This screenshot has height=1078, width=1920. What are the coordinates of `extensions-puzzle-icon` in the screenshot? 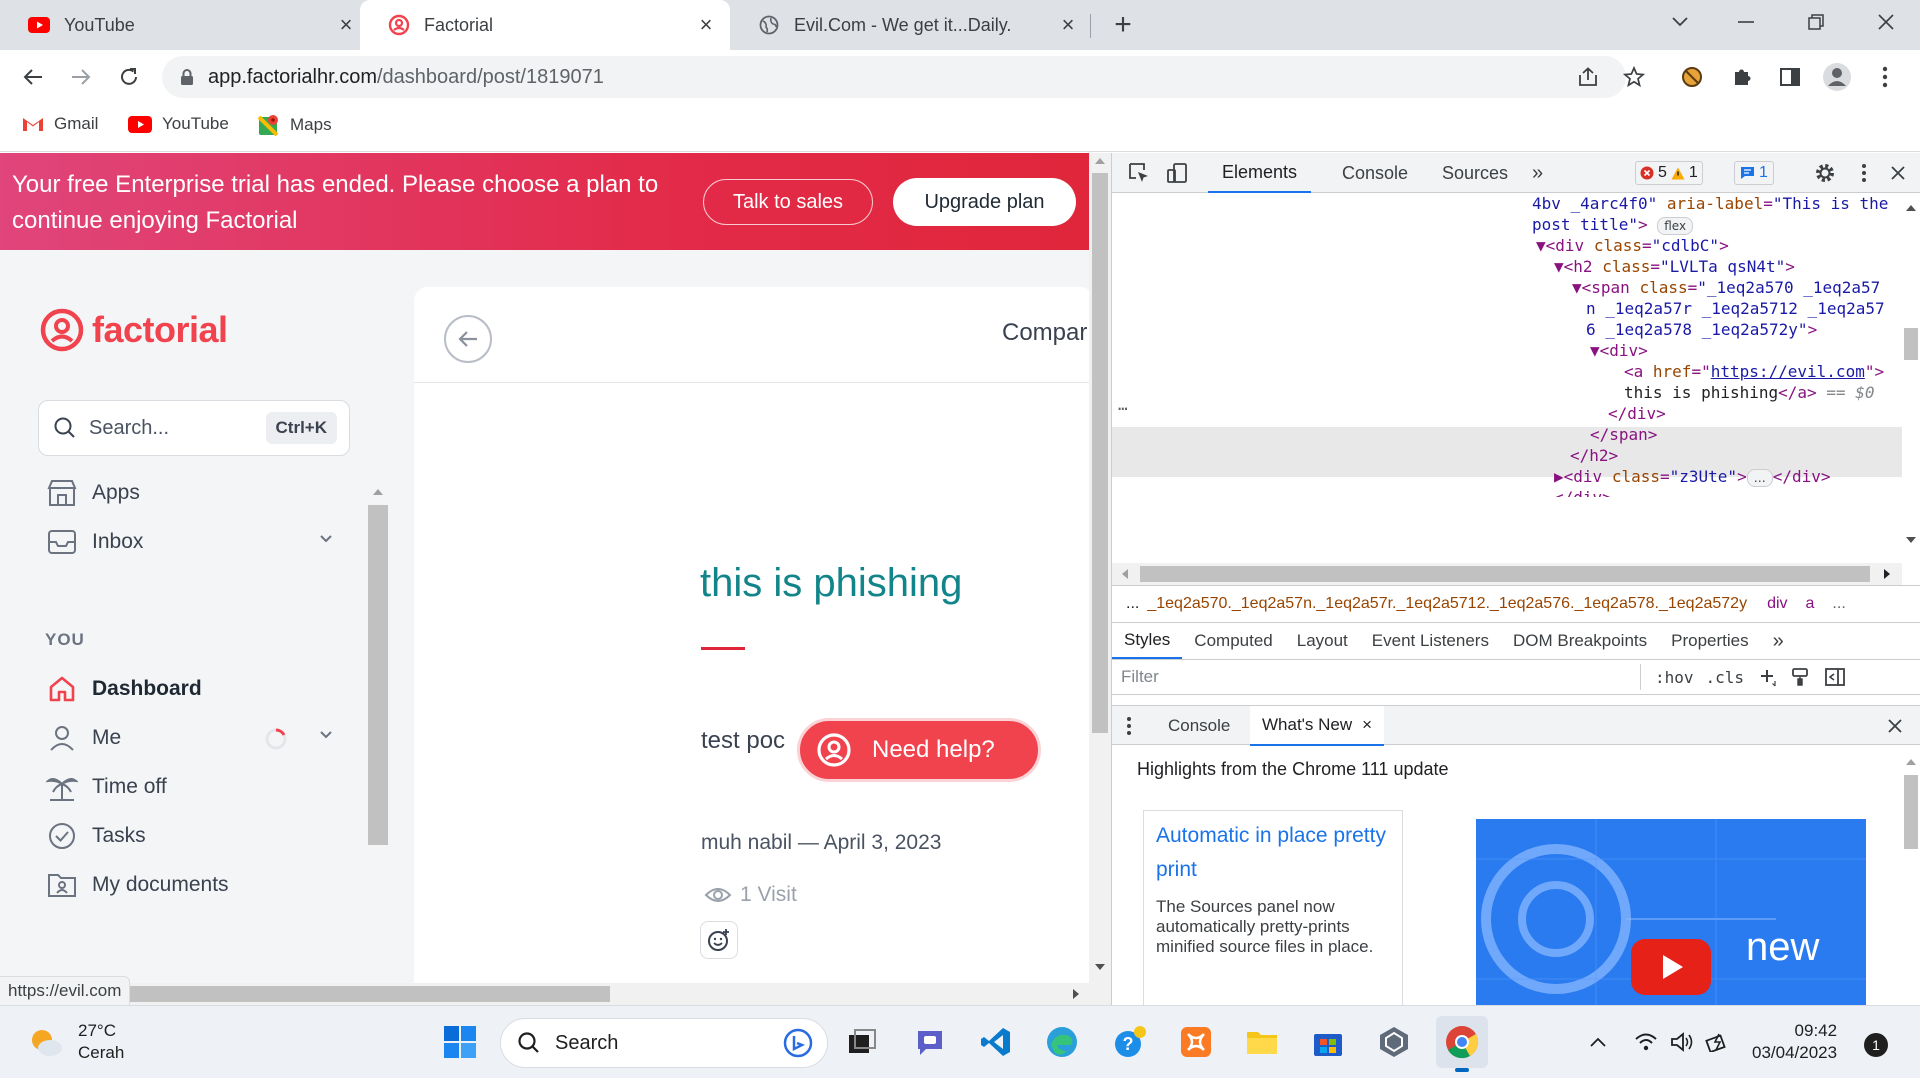 It's located at (1742, 77).